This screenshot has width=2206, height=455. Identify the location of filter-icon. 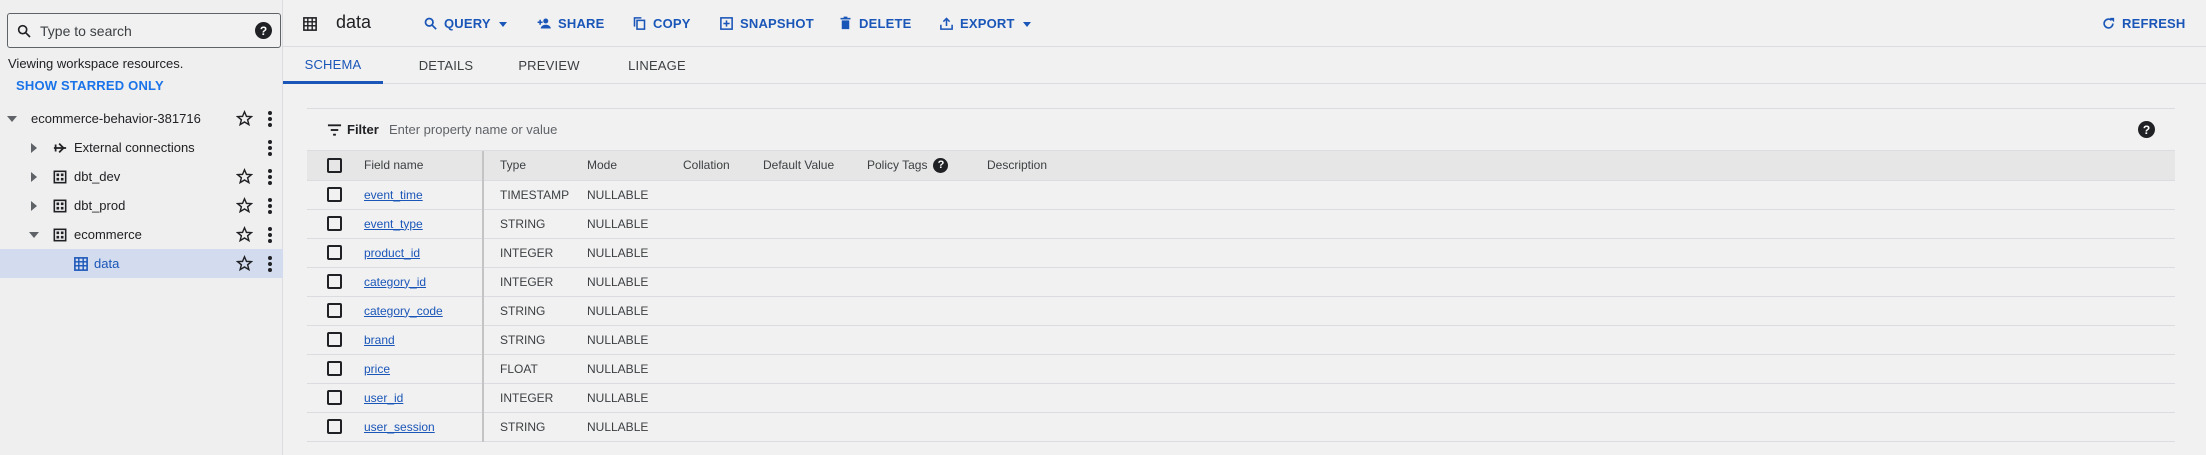
(334, 130).